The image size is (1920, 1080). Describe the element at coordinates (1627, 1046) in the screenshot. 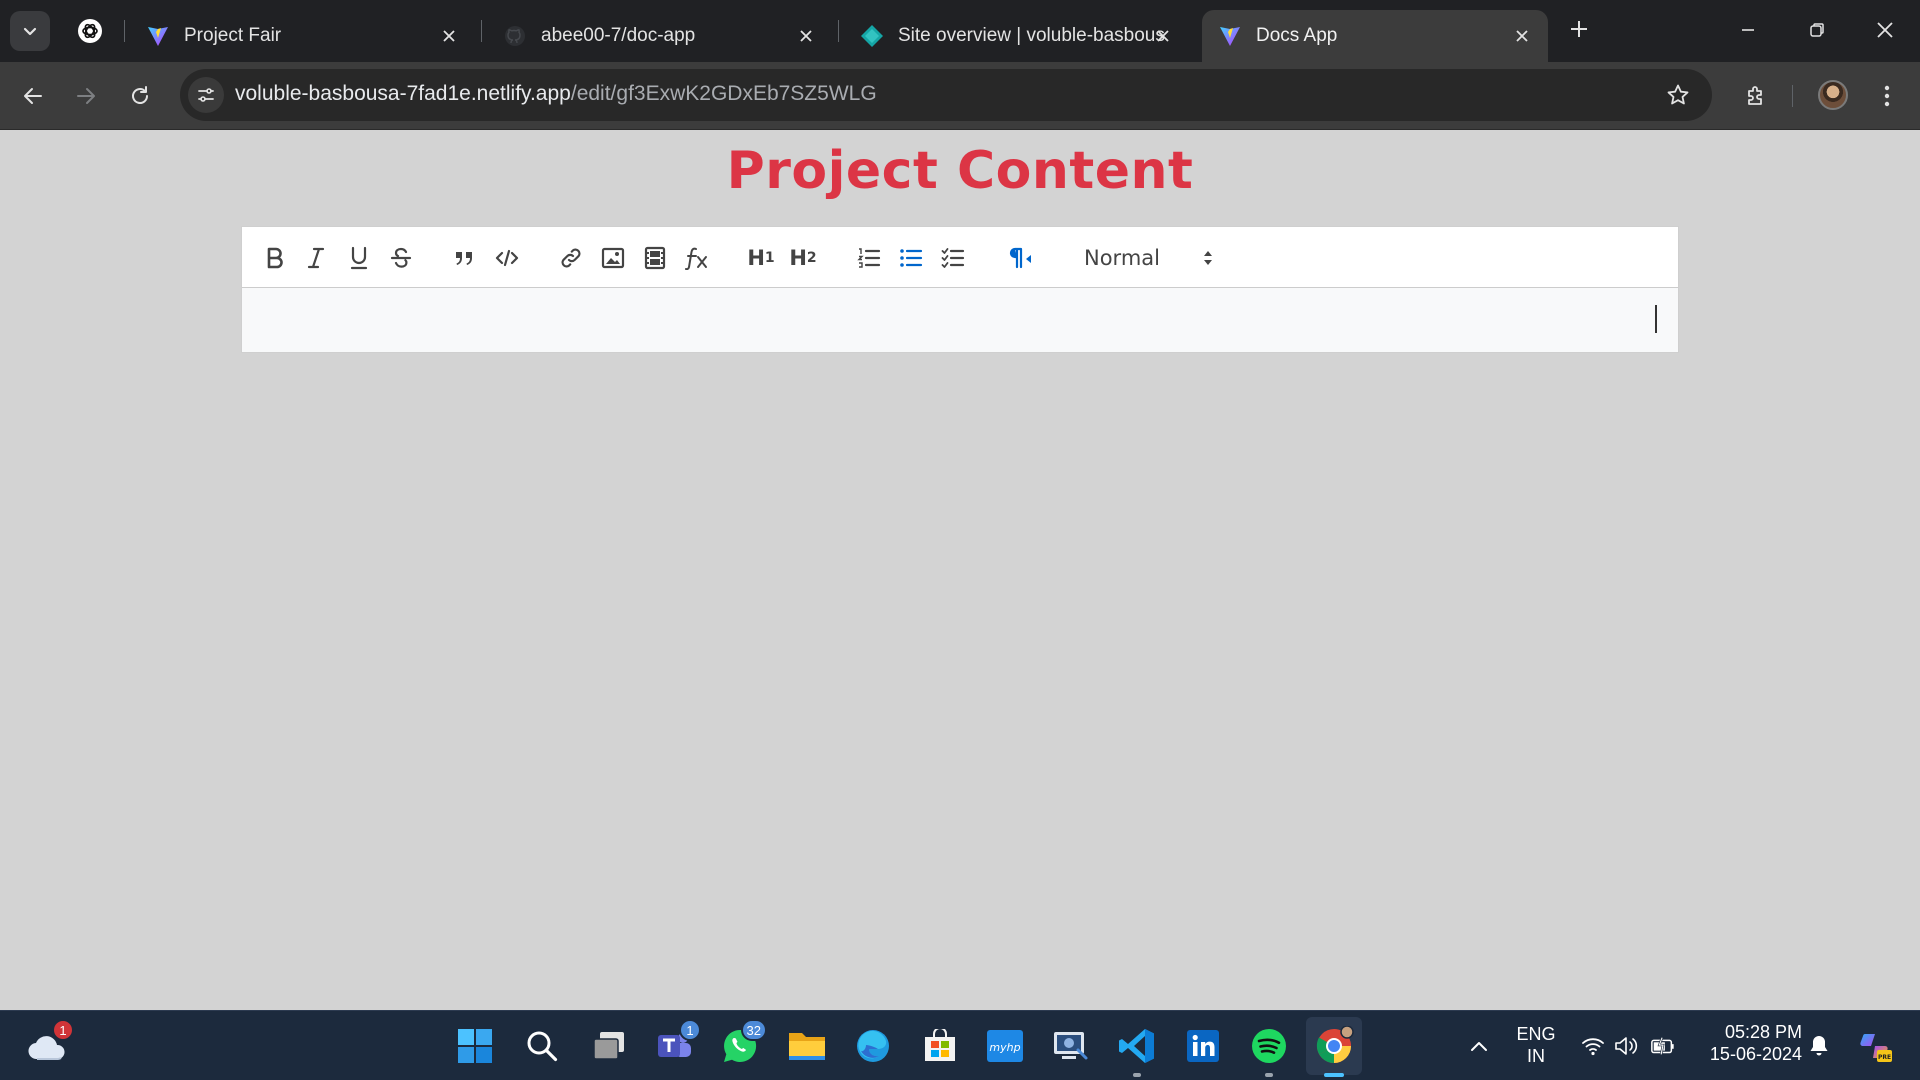

I see `volume-status` at that location.